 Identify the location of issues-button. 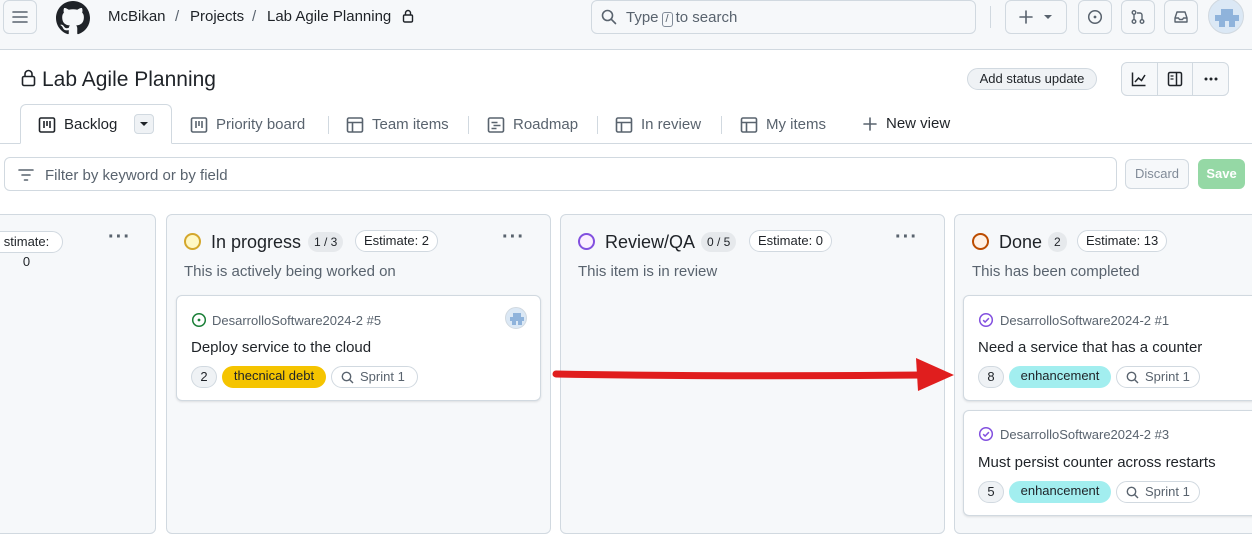
(1095, 17).